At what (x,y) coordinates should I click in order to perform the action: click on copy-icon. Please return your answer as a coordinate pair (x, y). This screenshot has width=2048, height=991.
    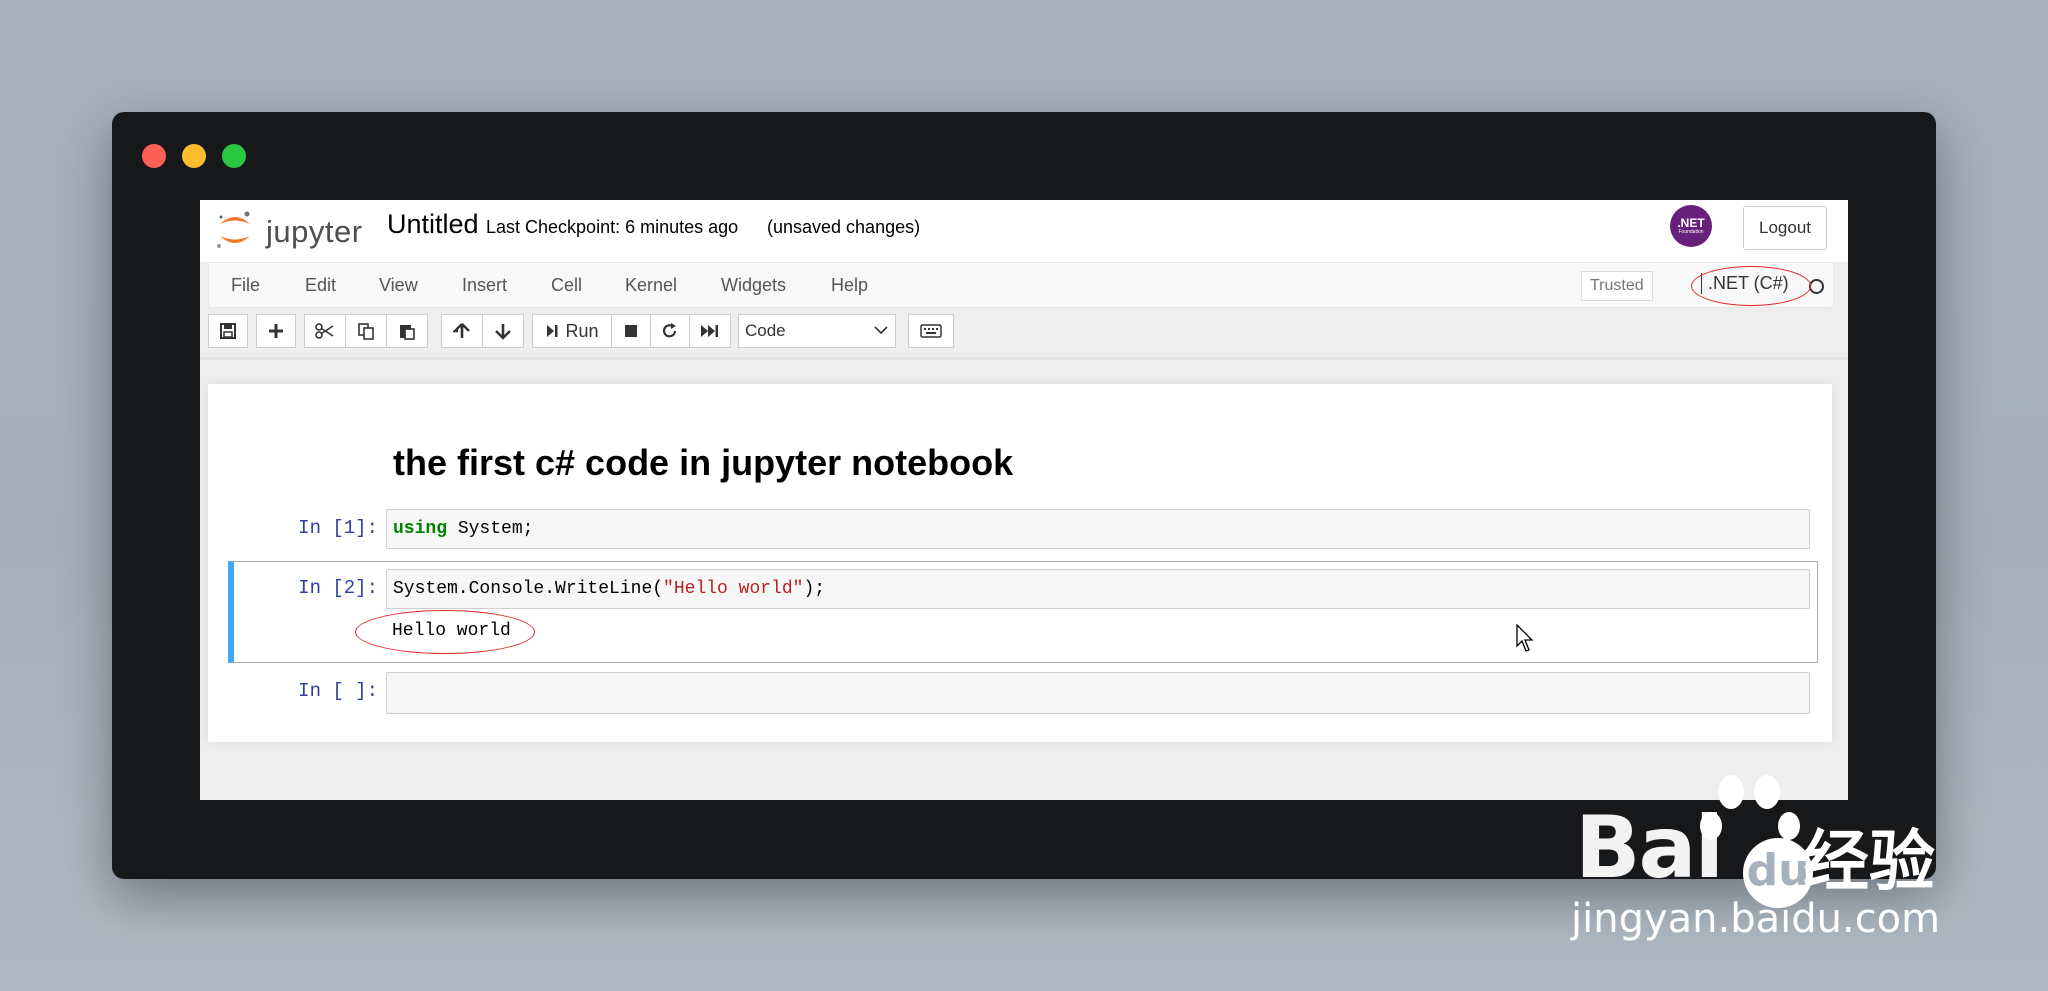
    Looking at the image, I should click on (366, 331).